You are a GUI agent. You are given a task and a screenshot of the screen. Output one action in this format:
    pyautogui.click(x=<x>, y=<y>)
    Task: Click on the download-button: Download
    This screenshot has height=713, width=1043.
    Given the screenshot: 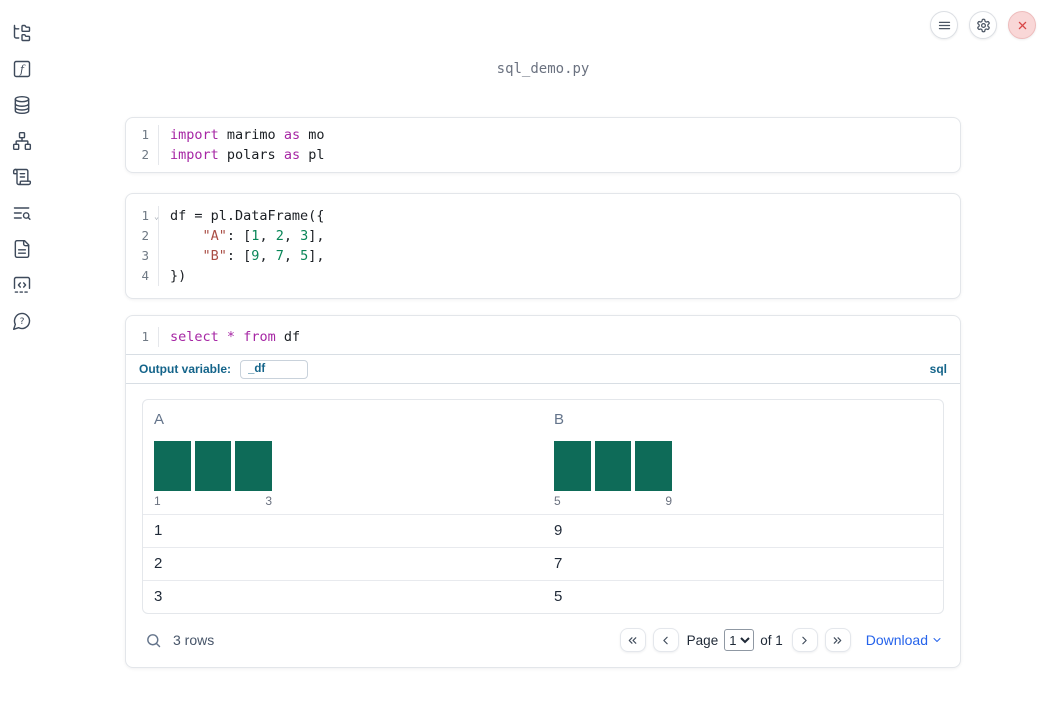 What is the action you would take?
    pyautogui.click(x=904, y=640)
    